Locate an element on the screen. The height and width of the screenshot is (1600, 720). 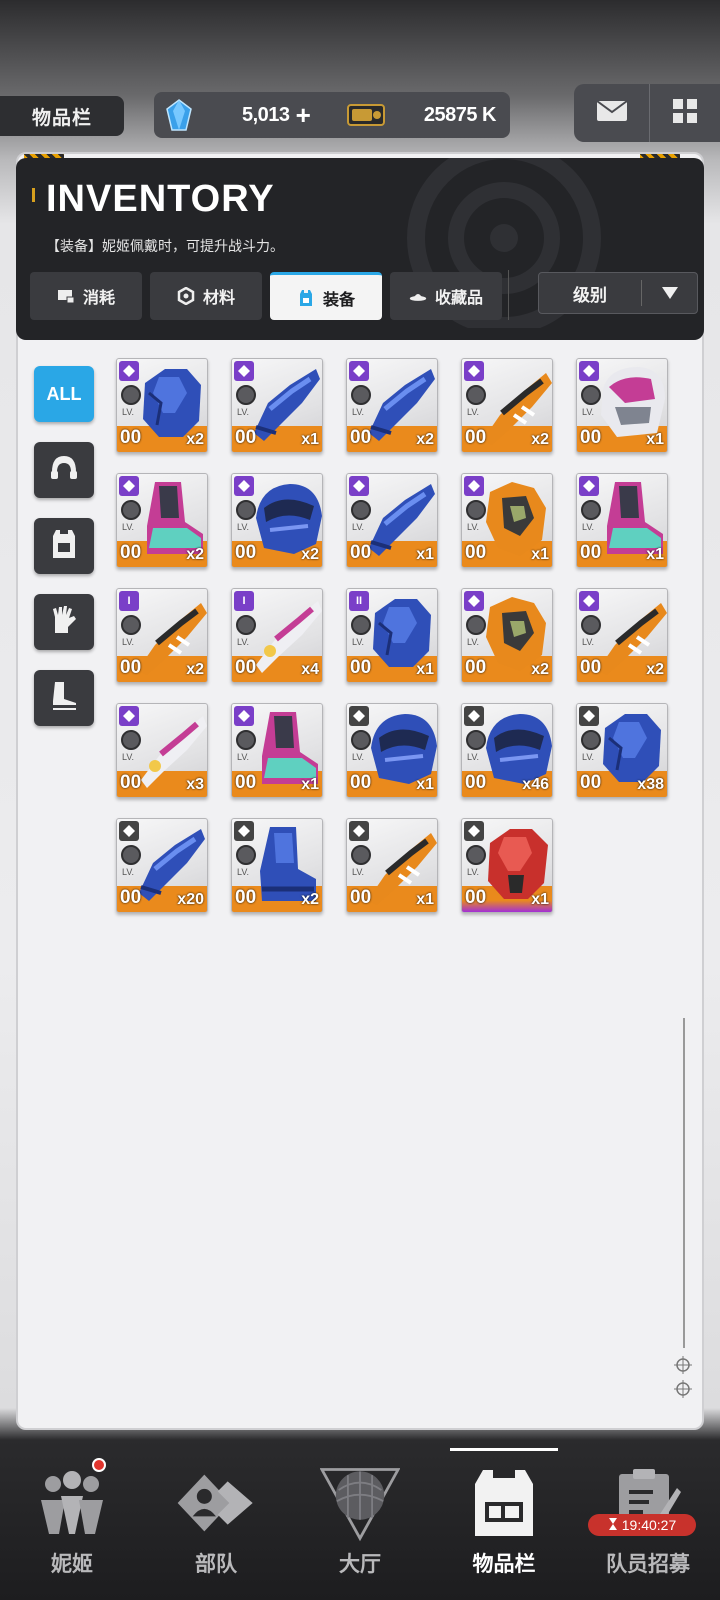
equipment-item: LV. 00 x46 is located at coordinates (507, 750).